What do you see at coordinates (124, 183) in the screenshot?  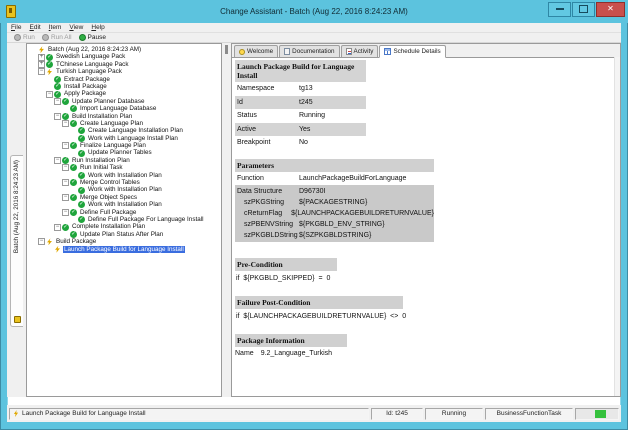 I see `tree-item: − ✓ Merge Control Tables` at bounding box center [124, 183].